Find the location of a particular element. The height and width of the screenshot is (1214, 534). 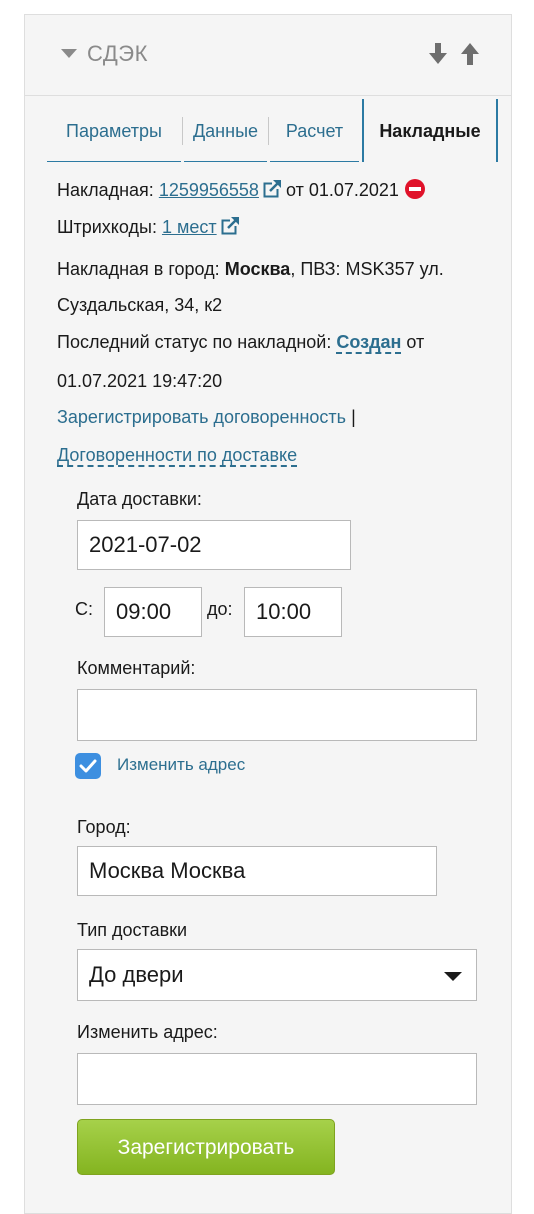

delivery-agreements-line: Договоренности по доставке is located at coordinates (177, 456).